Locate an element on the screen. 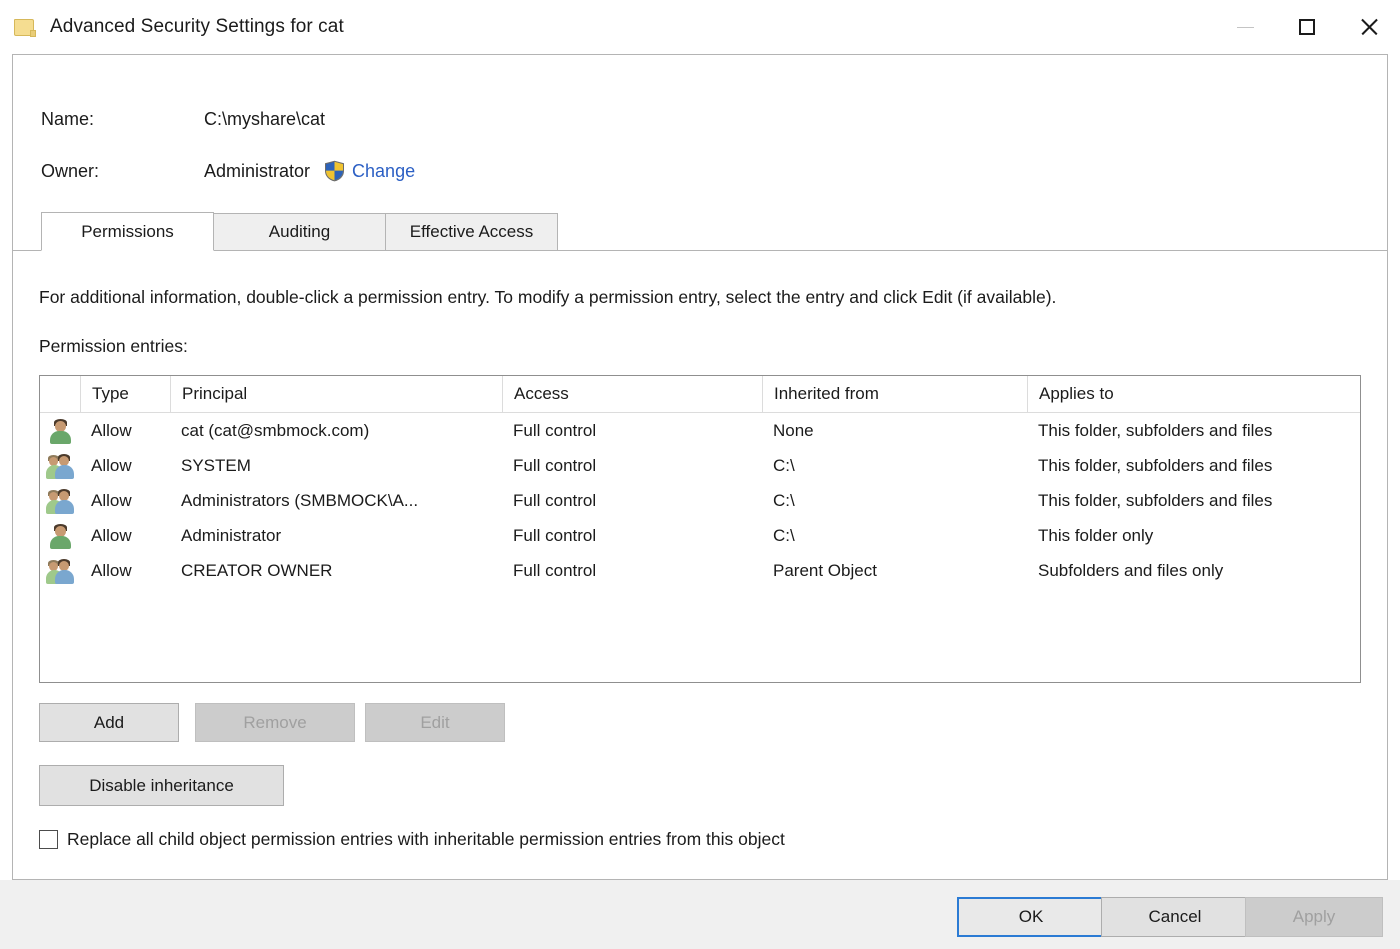 The height and width of the screenshot is (949, 1400). close-button is located at coordinates (1369, 27).